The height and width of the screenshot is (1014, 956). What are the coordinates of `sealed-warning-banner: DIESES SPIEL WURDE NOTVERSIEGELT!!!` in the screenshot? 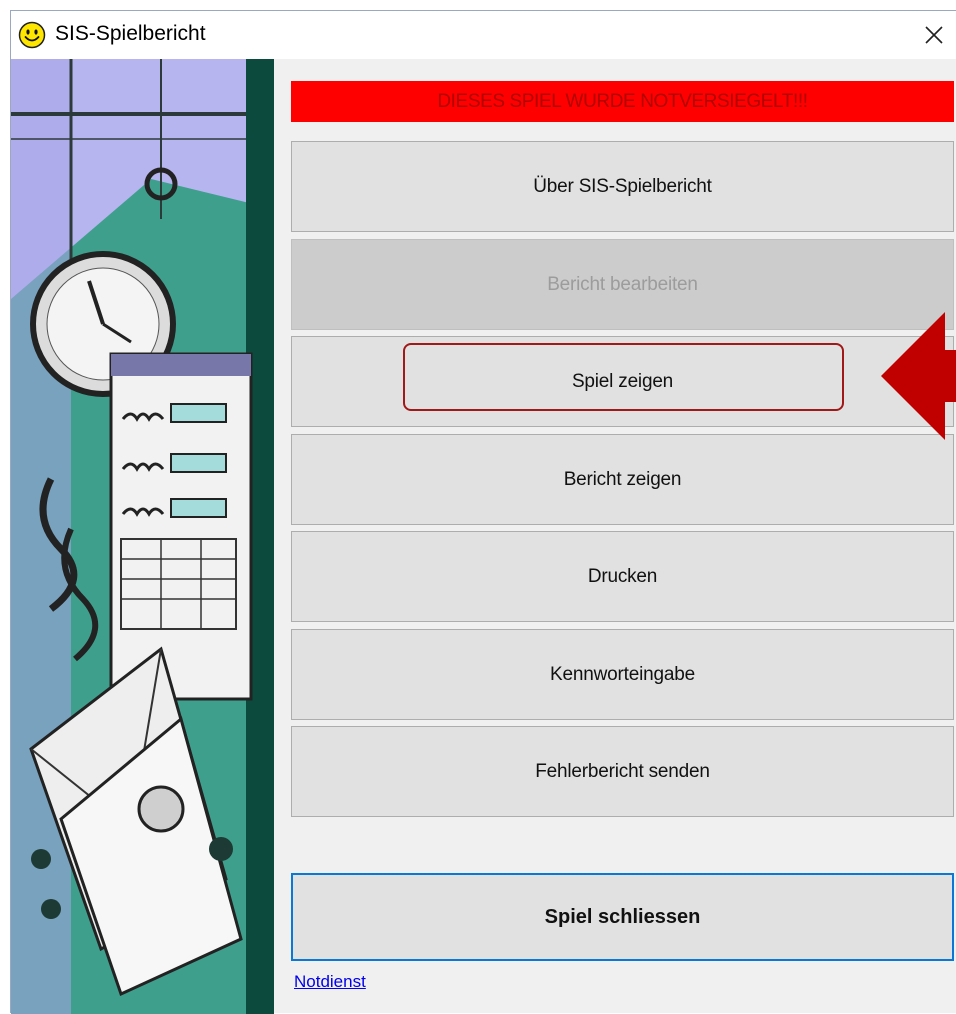 It's located at (622, 101).